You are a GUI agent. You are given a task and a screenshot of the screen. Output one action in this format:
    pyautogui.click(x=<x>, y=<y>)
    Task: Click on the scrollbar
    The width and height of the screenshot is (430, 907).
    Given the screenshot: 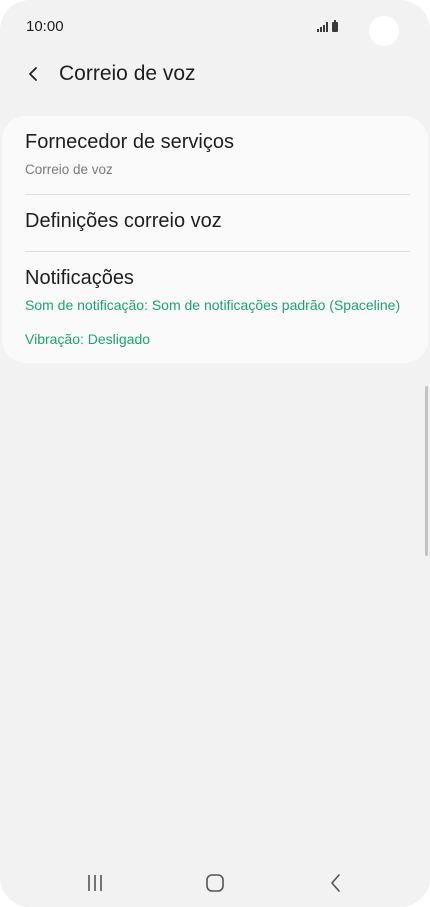 What is the action you would take?
    pyautogui.click(x=426, y=471)
    